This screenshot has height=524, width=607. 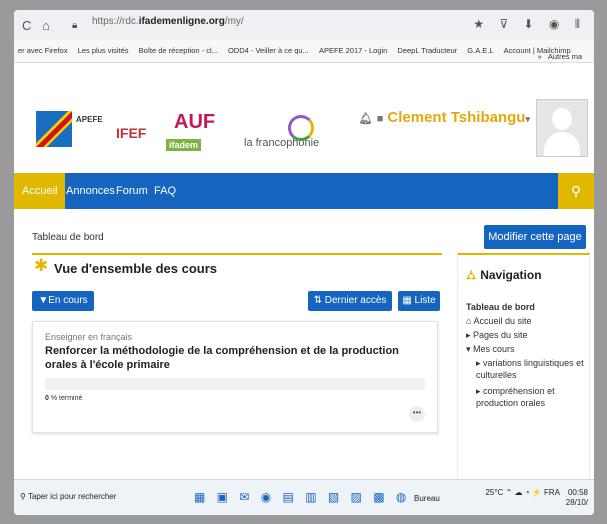 What do you see at coordinates (535, 237) in the screenshot?
I see `modify-page-button: Modifier cette page` at bounding box center [535, 237].